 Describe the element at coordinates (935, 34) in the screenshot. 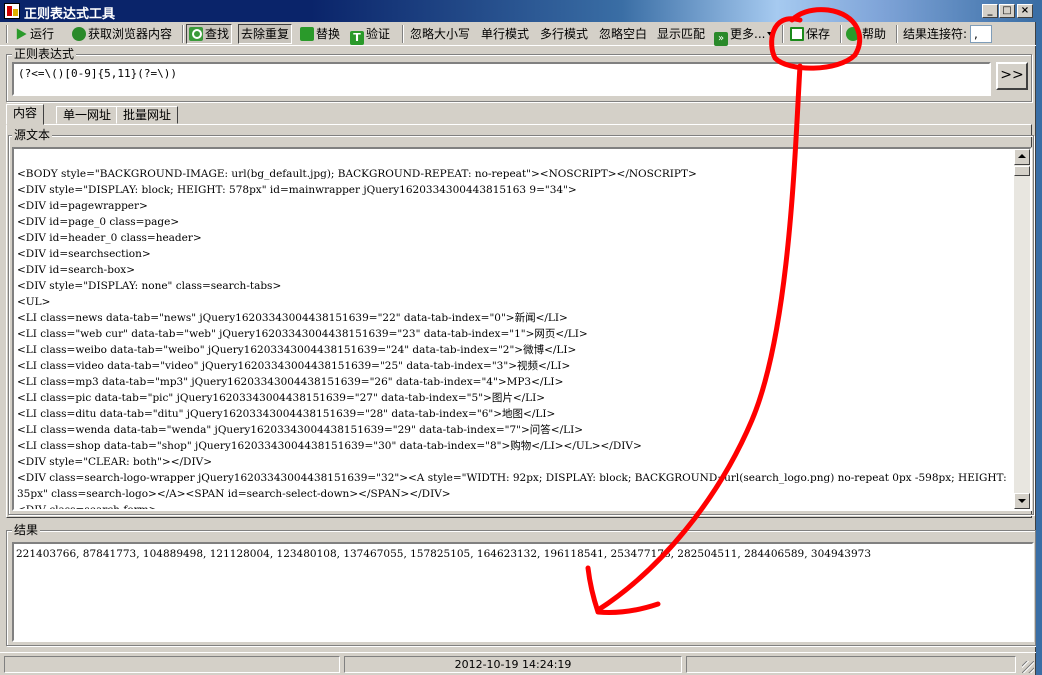

I see `separator-label: 结果连接符:` at that location.